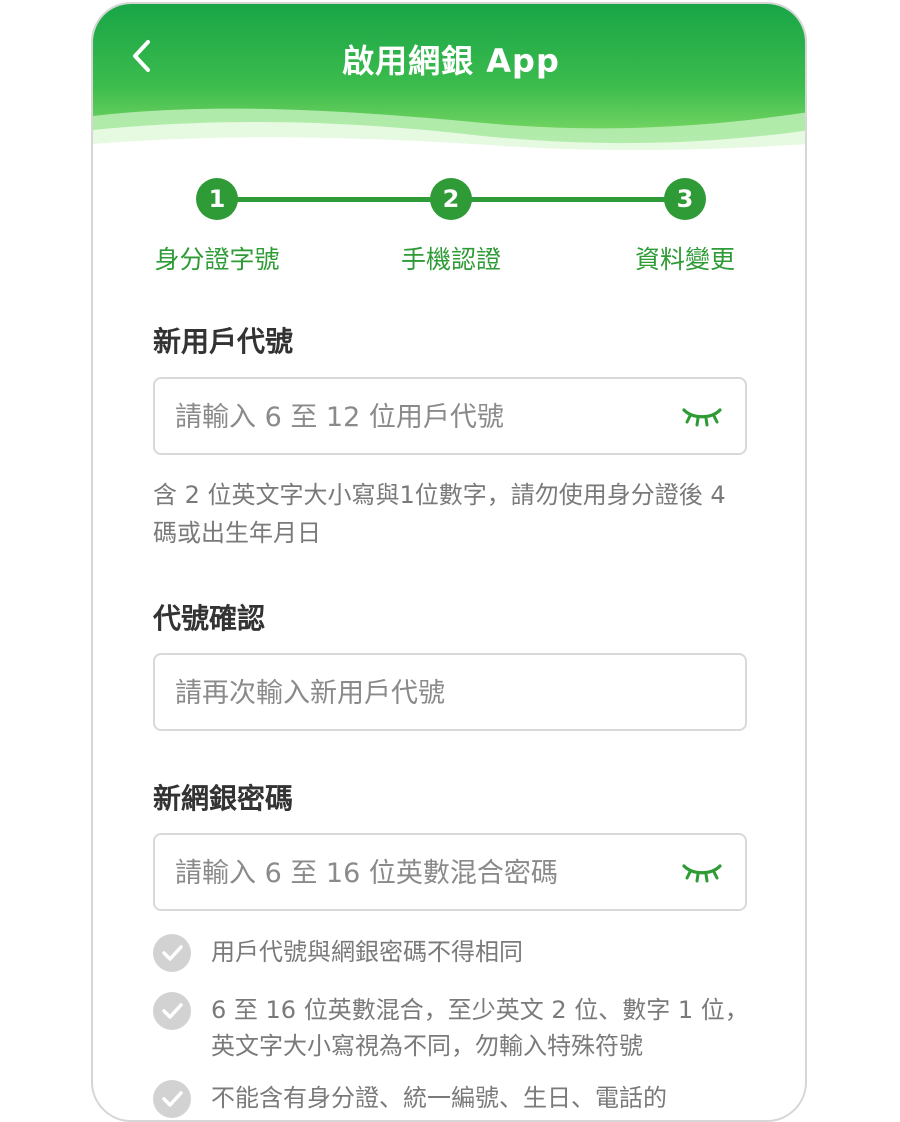 Image resolution: width=900 pixels, height=1122 pixels. Describe the element at coordinates (450, 259) in the screenshot. I see `step-2-label: 手機認證` at that location.